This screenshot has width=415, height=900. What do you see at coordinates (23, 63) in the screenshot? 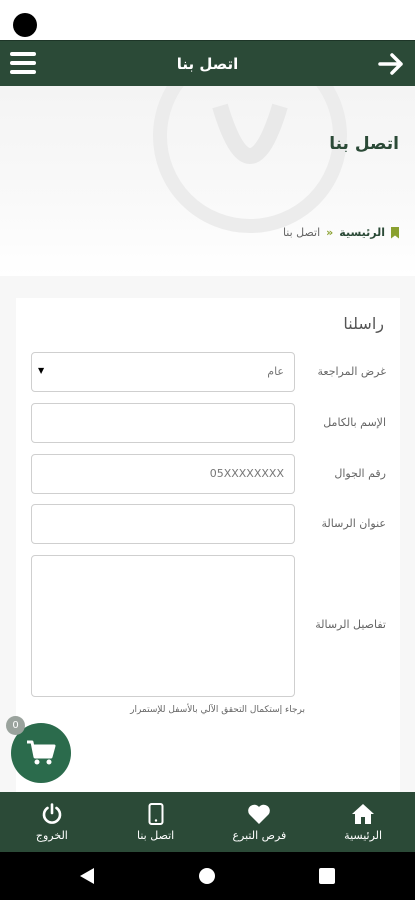
I see `menu-icon` at bounding box center [23, 63].